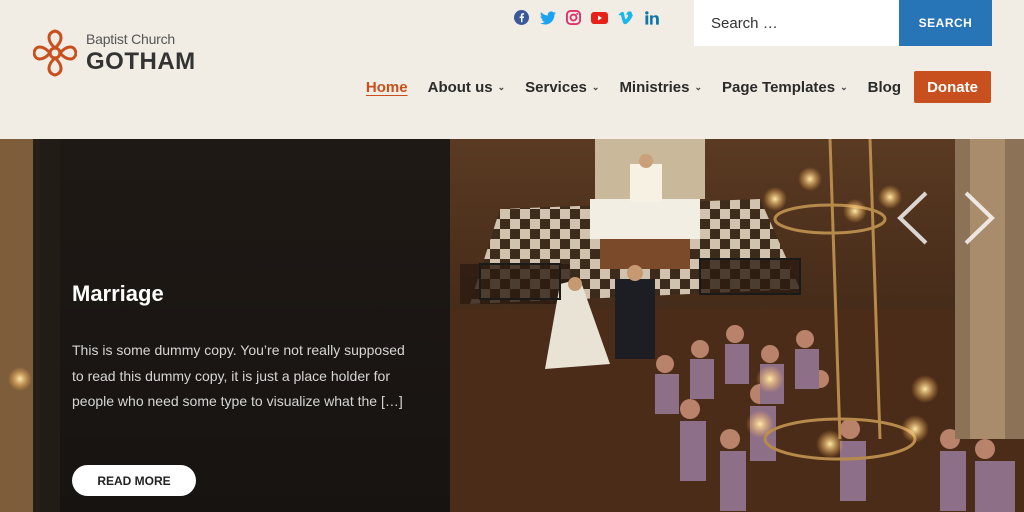 The image size is (1024, 512). Describe the element at coordinates (586, 17) in the screenshot. I see `social-links` at that location.